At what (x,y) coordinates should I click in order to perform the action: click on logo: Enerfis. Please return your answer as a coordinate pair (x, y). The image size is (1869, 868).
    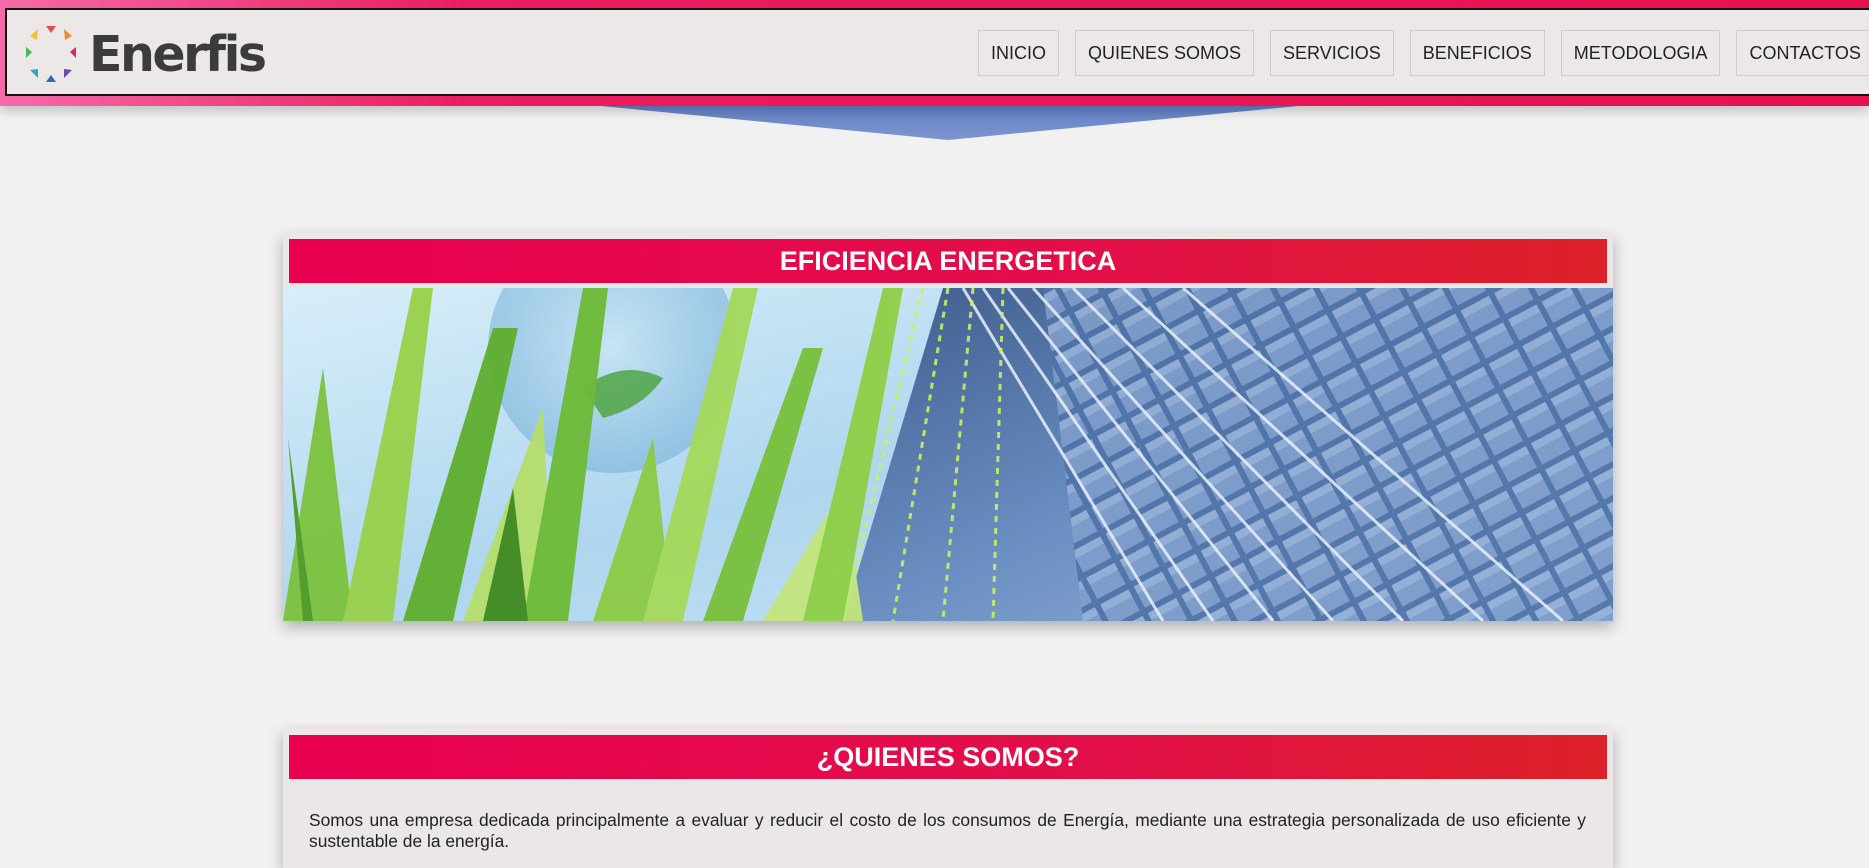
    Looking at the image, I should click on (144, 54).